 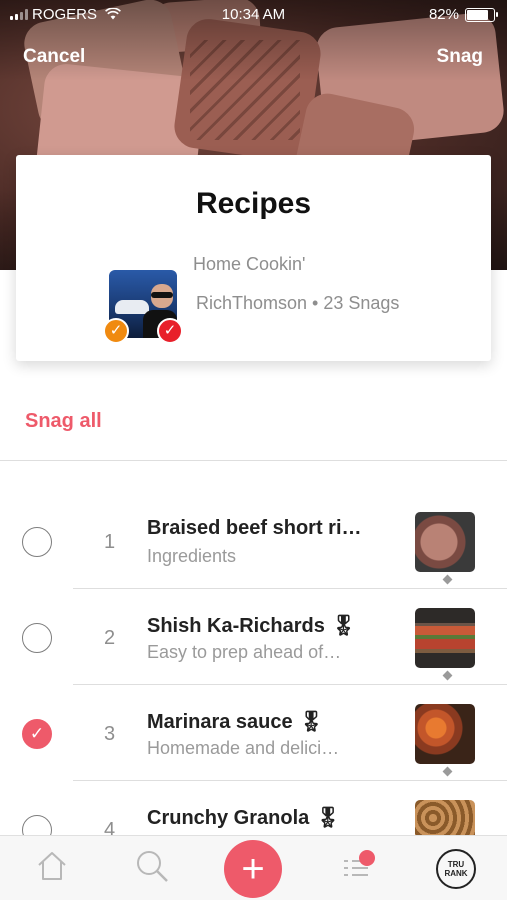 I want to click on home-icon, so click(x=52, y=868).